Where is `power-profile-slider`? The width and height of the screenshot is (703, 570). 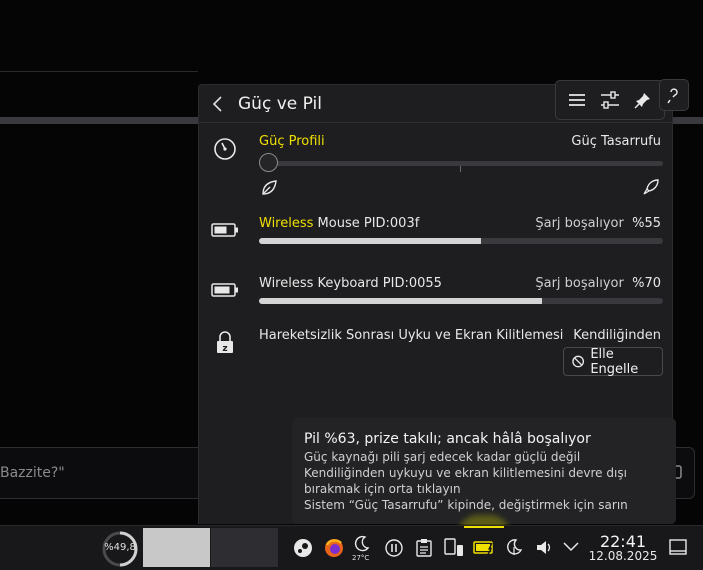
power-profile-slider is located at coordinates (461, 163).